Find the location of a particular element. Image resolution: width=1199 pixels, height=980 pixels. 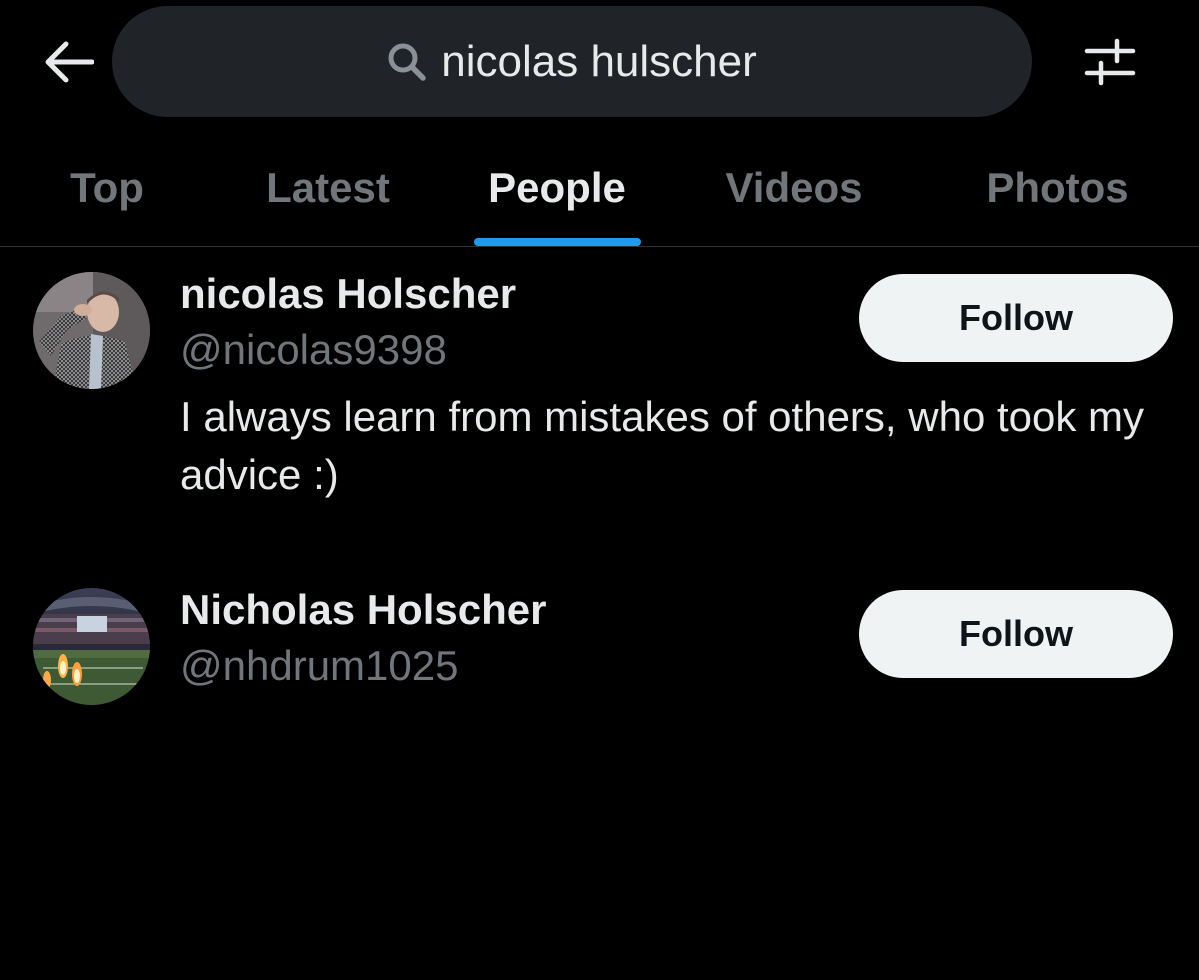

tab-label: Top is located at coordinates (107, 187).